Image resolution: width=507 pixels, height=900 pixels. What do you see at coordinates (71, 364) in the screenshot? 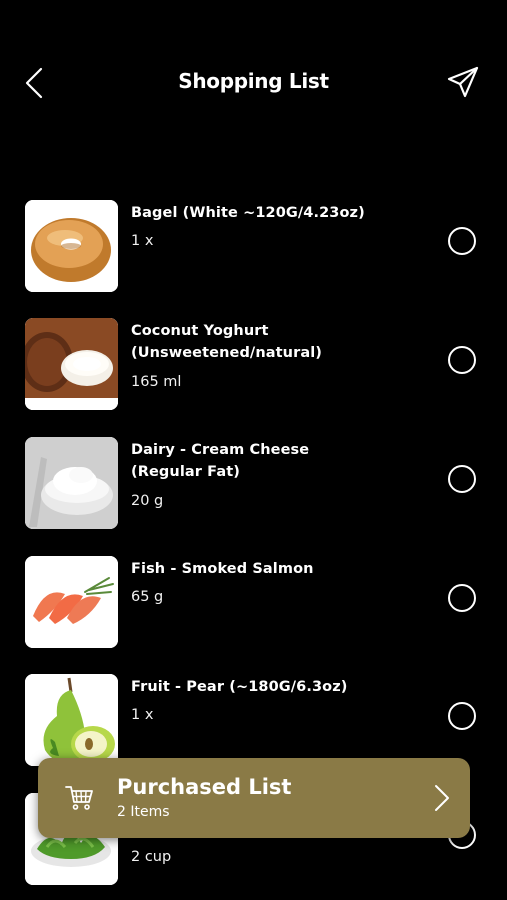
I see `item-image-coconut-yoghurt` at bounding box center [71, 364].